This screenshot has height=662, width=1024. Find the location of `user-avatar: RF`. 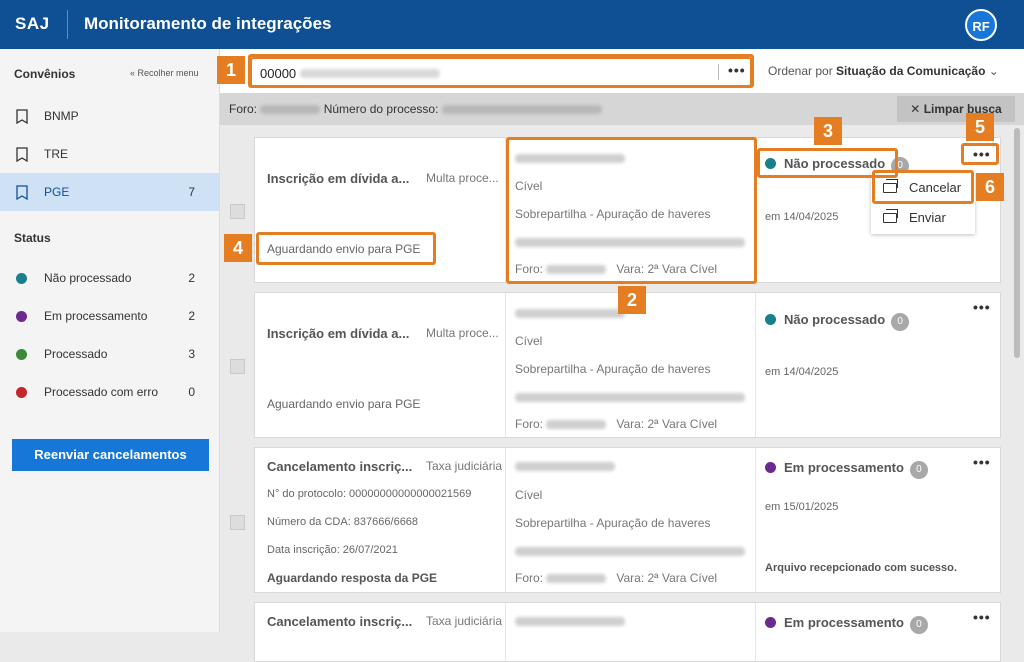

user-avatar: RF is located at coordinates (981, 25).